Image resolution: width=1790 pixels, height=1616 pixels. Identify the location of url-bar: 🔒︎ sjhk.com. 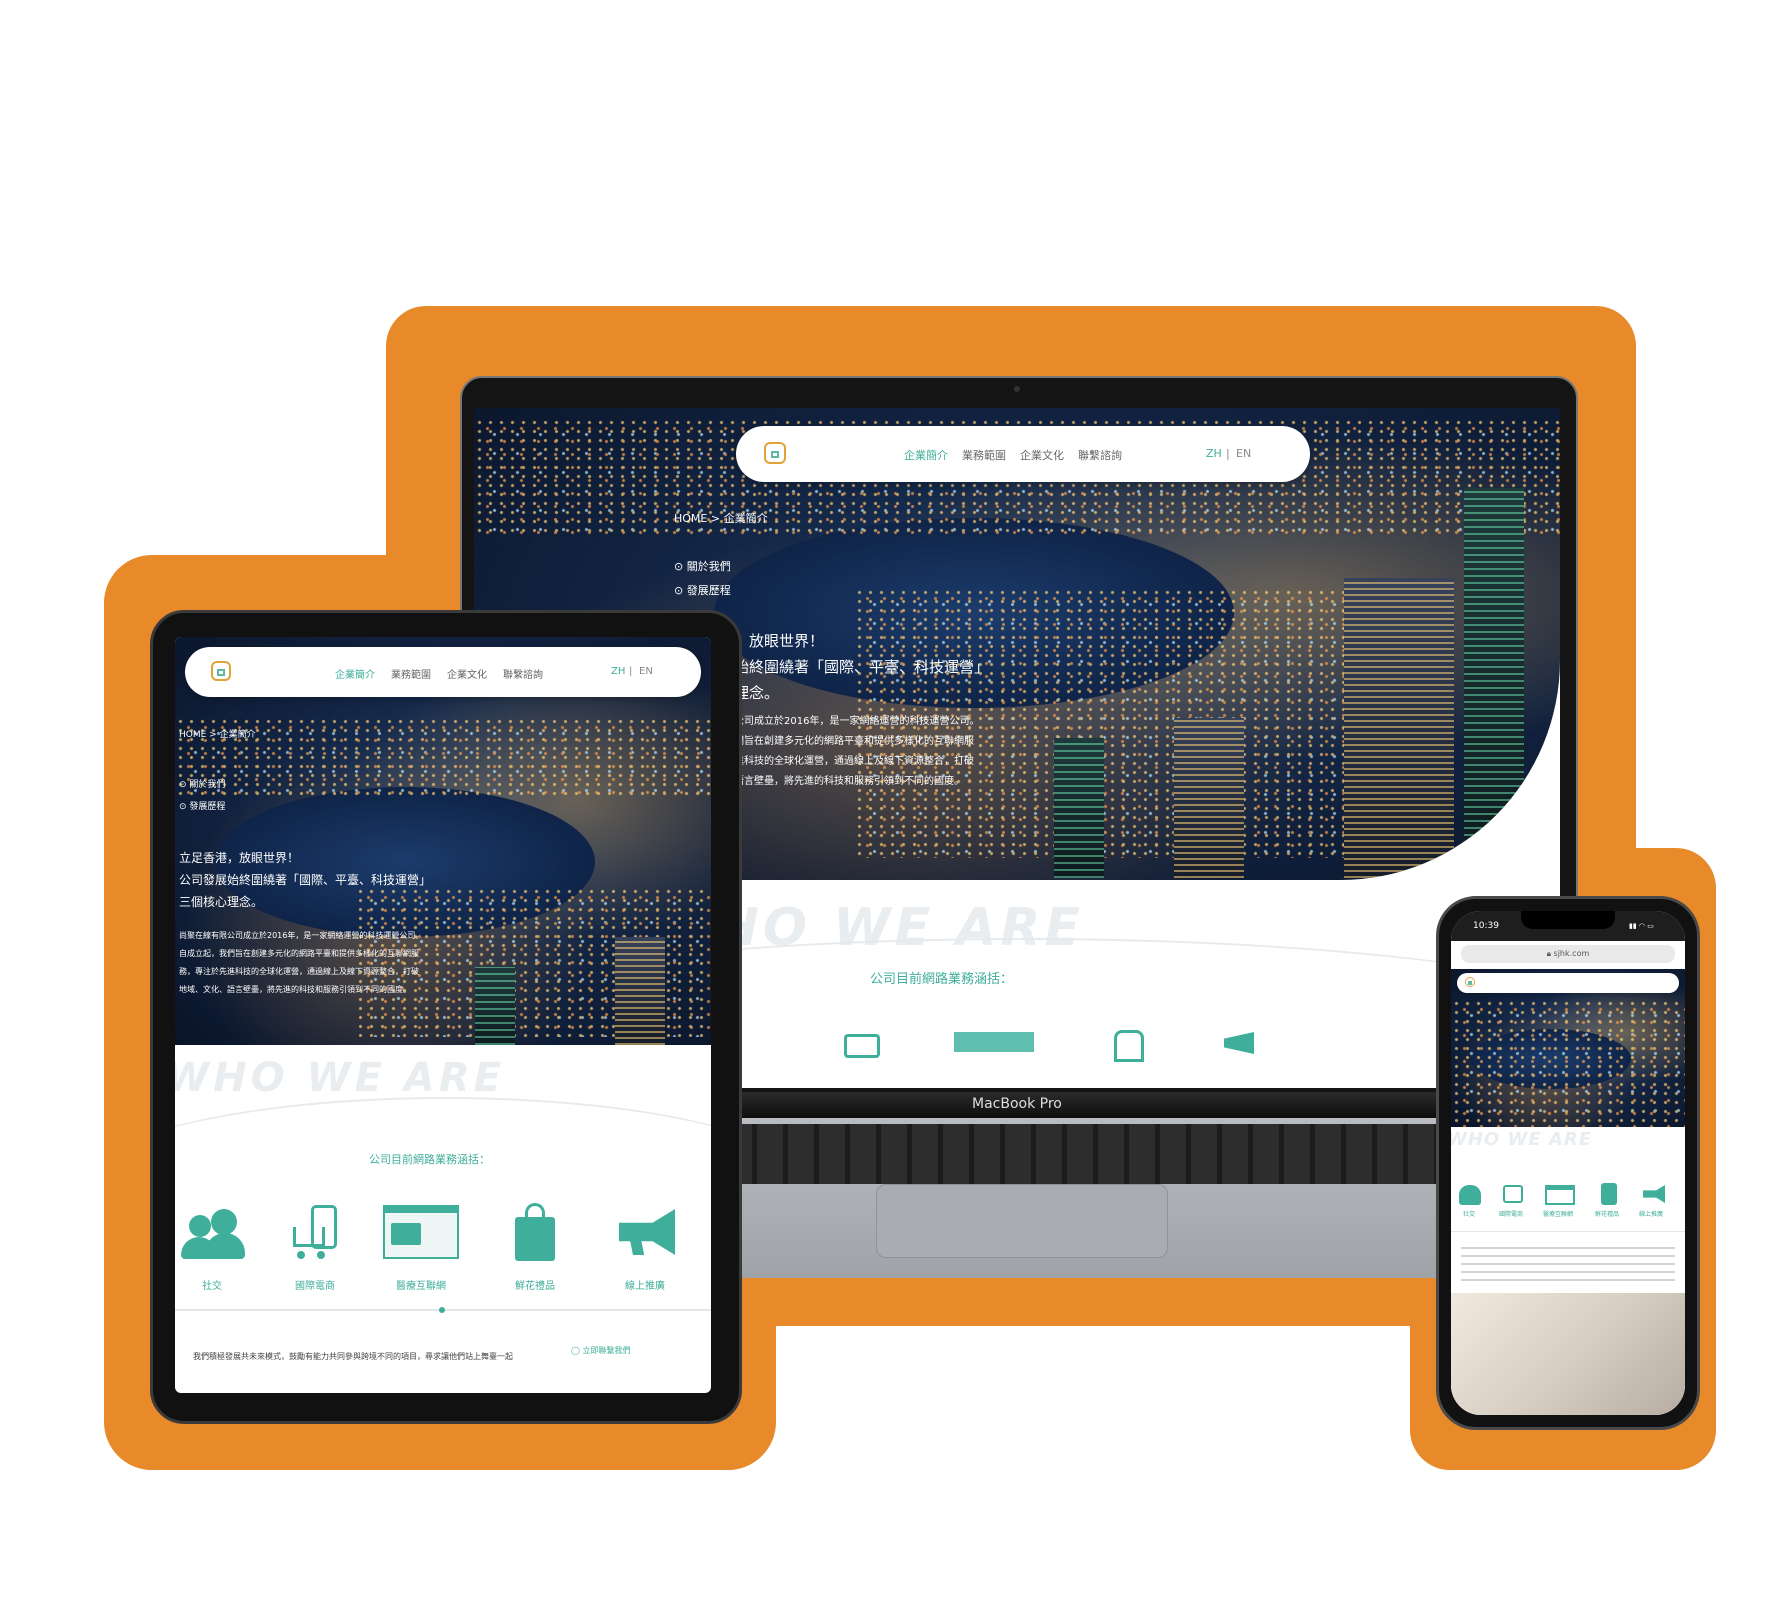
(1568, 954).